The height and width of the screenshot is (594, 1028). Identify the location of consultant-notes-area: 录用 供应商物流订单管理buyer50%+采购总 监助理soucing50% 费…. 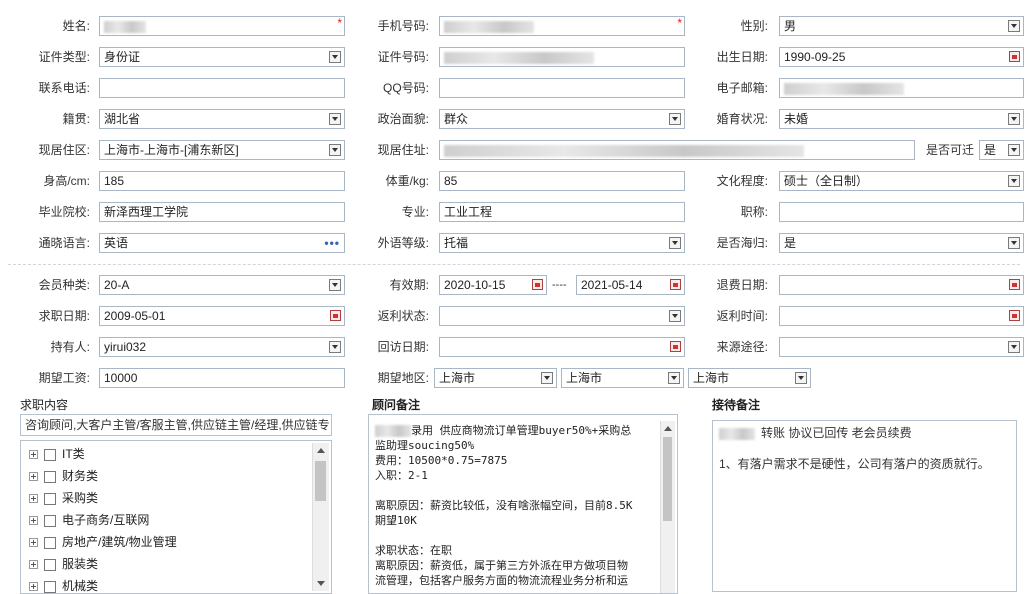
(523, 504).